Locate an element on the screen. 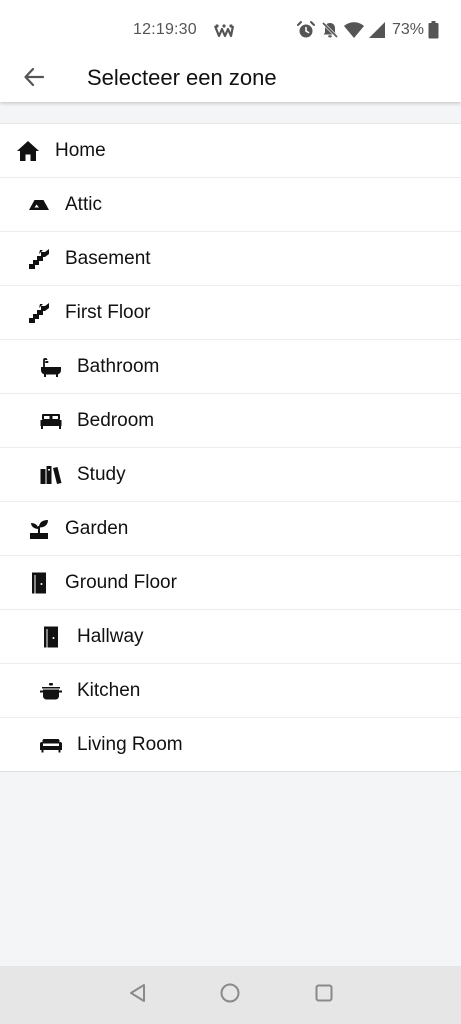  status-bar: 12:19:30 73% is located at coordinates (230, 27).